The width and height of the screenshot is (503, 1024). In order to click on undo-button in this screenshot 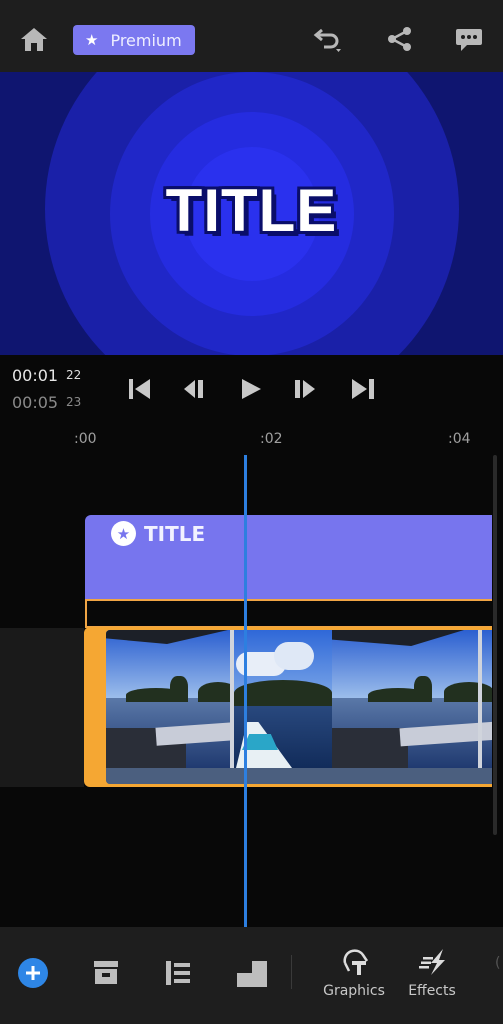, I will do `click(328, 39)`.